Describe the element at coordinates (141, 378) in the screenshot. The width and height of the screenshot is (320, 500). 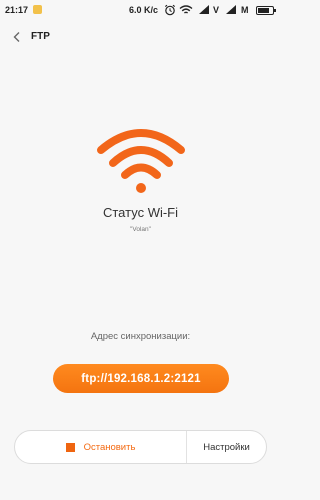
I see `ftp-address-button: ftp://192.168.1.2:2121` at that location.